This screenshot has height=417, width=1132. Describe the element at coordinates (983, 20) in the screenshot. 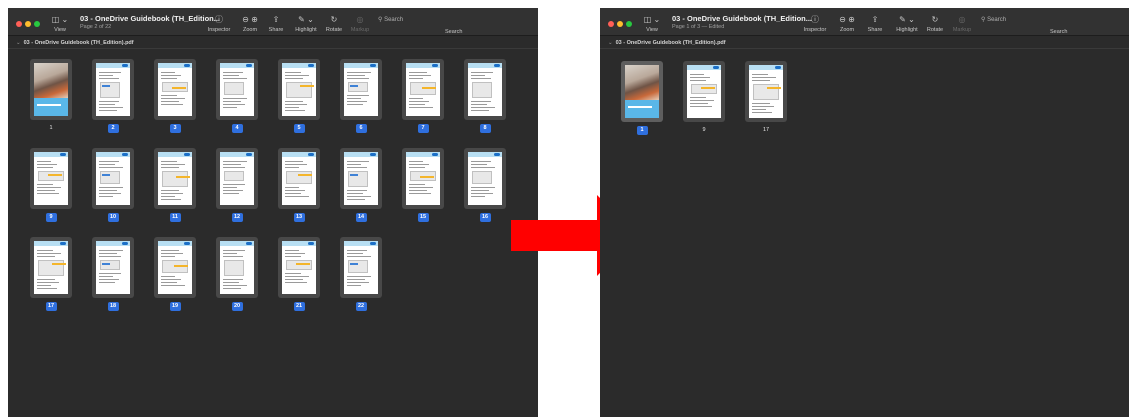

I see `search-icon: ⚲` at that location.